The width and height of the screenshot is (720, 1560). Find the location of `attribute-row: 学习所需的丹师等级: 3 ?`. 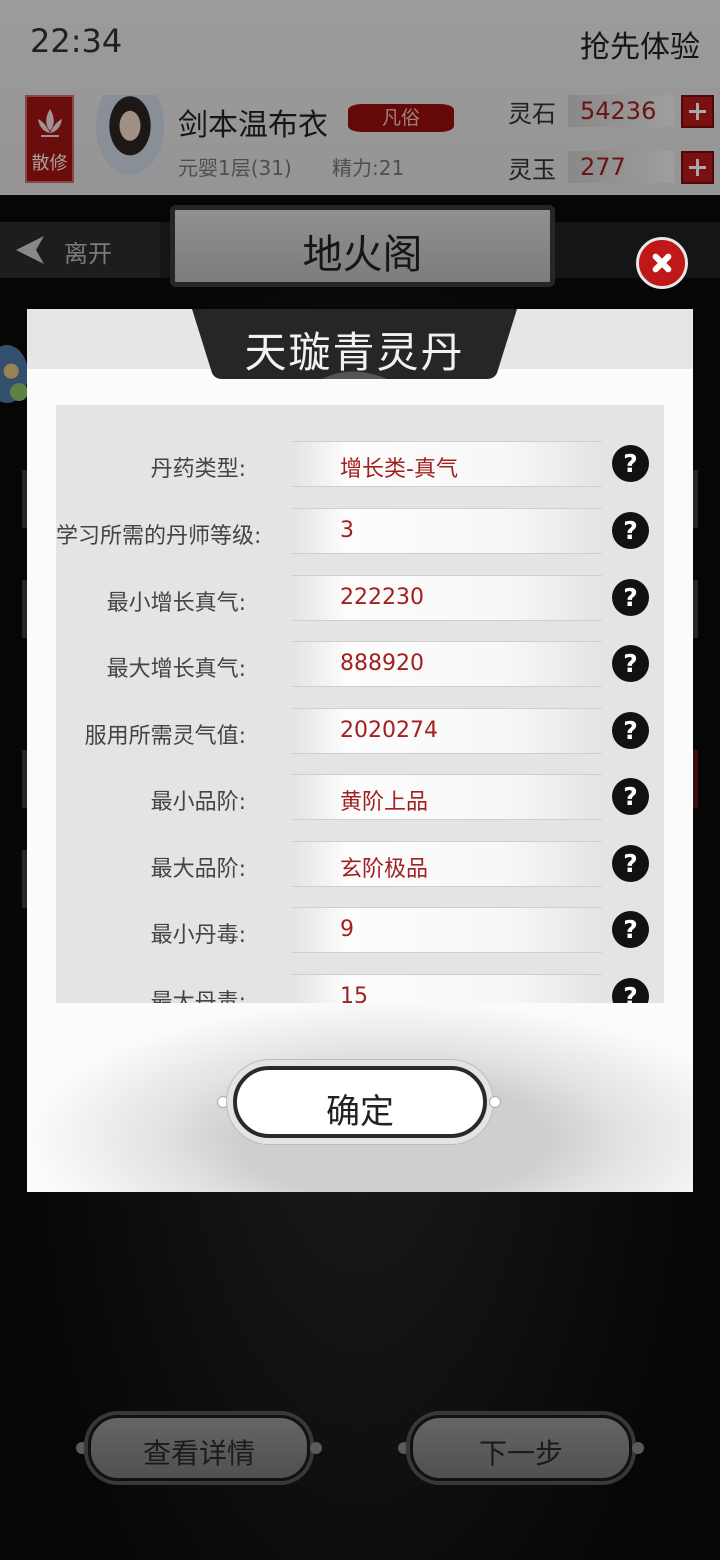

attribute-row: 学习所需的丹师等级: 3 ? is located at coordinates (360, 535).